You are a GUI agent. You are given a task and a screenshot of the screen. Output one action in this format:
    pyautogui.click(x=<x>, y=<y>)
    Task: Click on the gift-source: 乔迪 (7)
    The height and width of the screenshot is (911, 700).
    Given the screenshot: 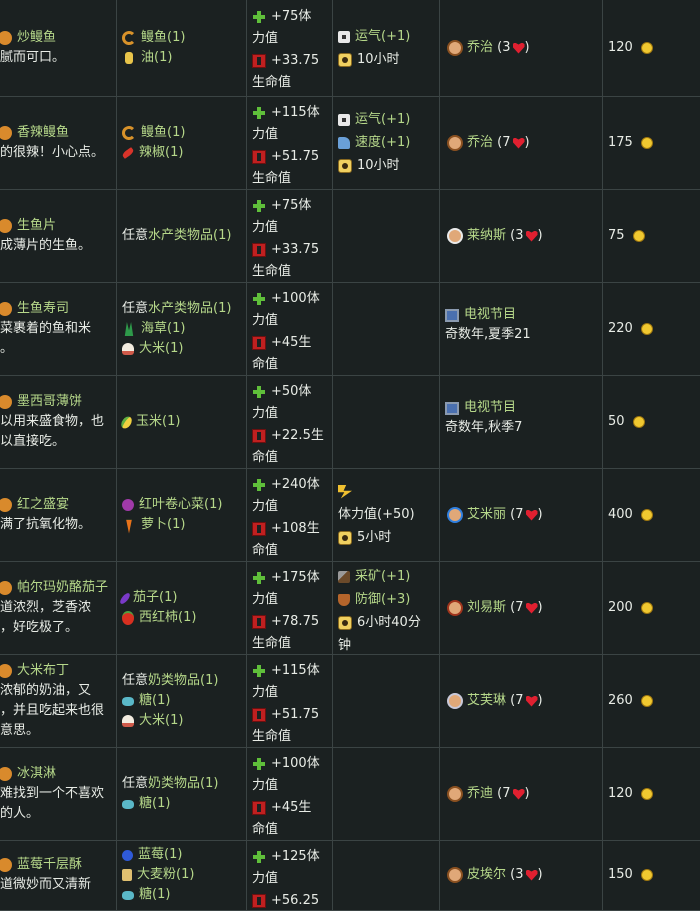 What is the action you would take?
    pyautogui.click(x=488, y=794)
    